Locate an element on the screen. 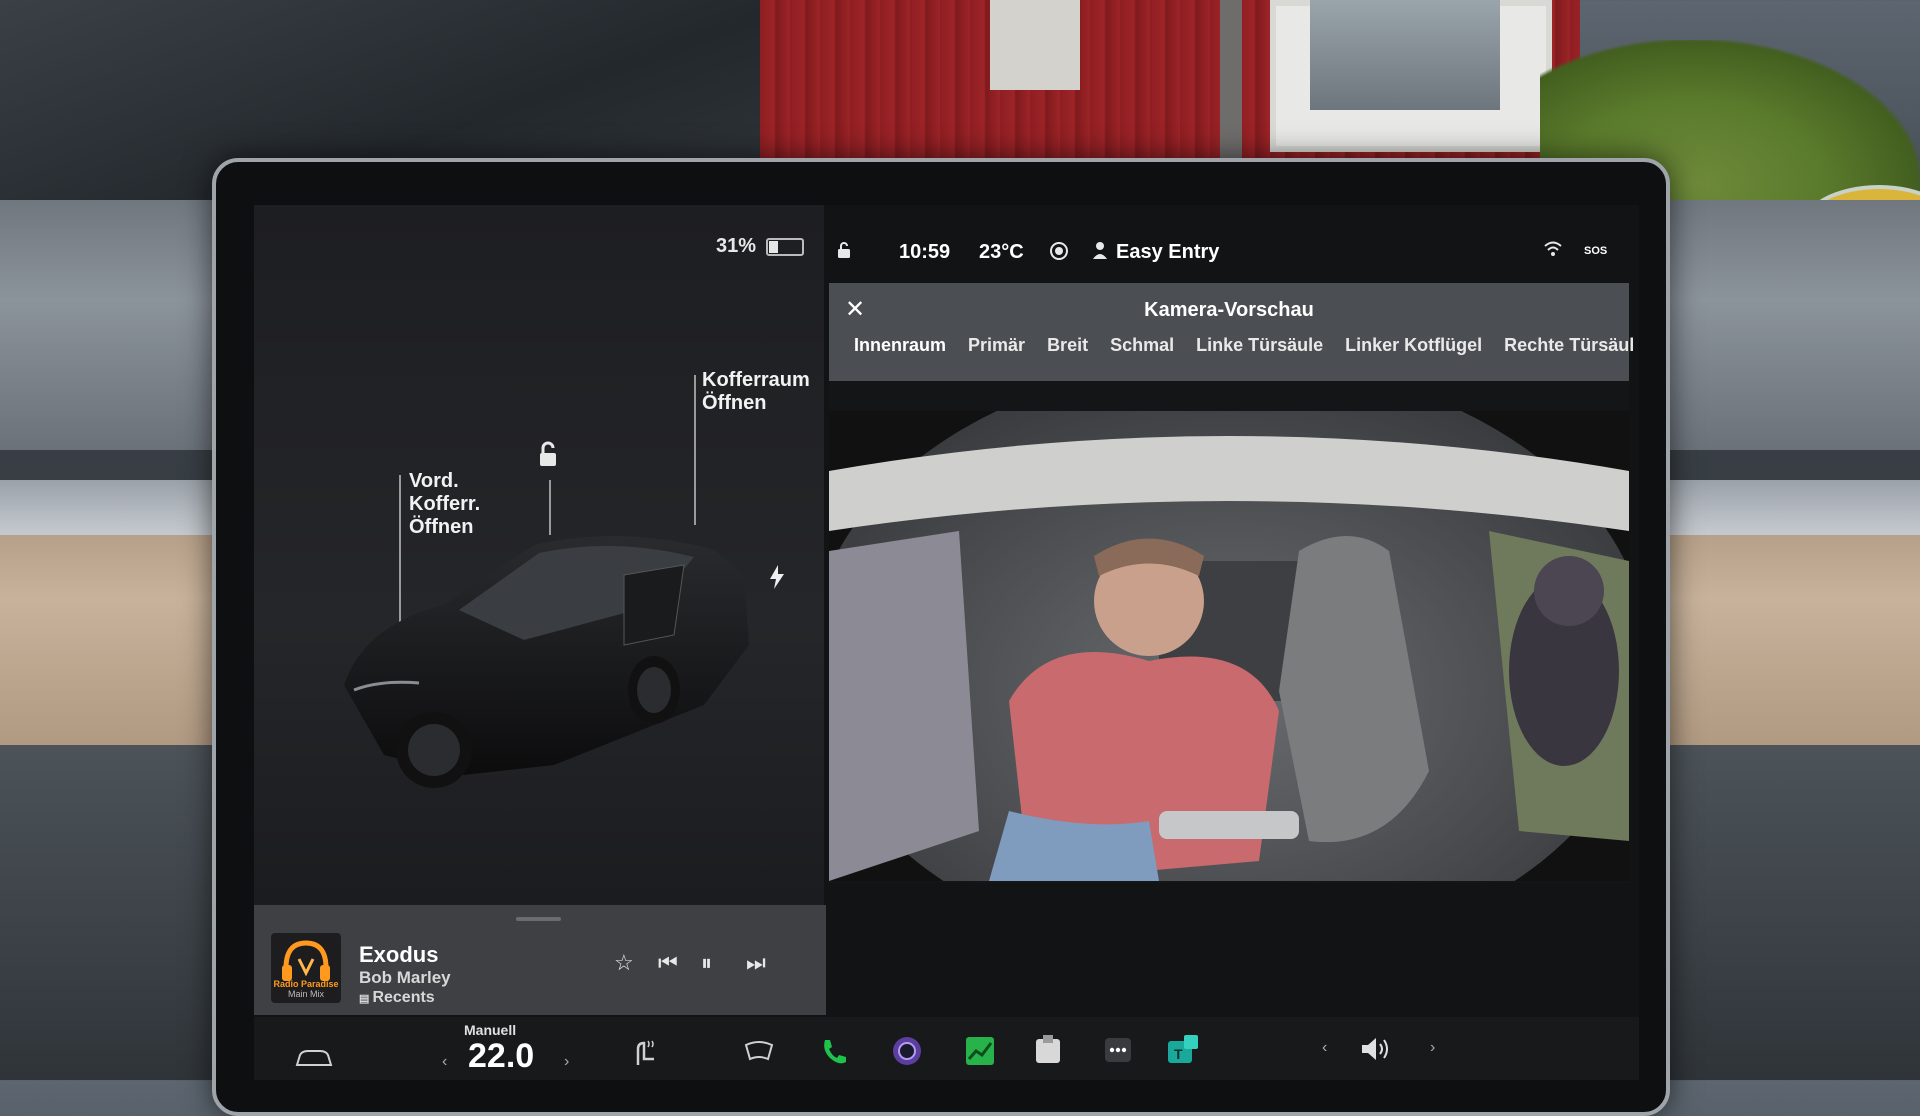 This screenshot has width=1920, height=1116. charge-port-icon is located at coordinates (777, 577).